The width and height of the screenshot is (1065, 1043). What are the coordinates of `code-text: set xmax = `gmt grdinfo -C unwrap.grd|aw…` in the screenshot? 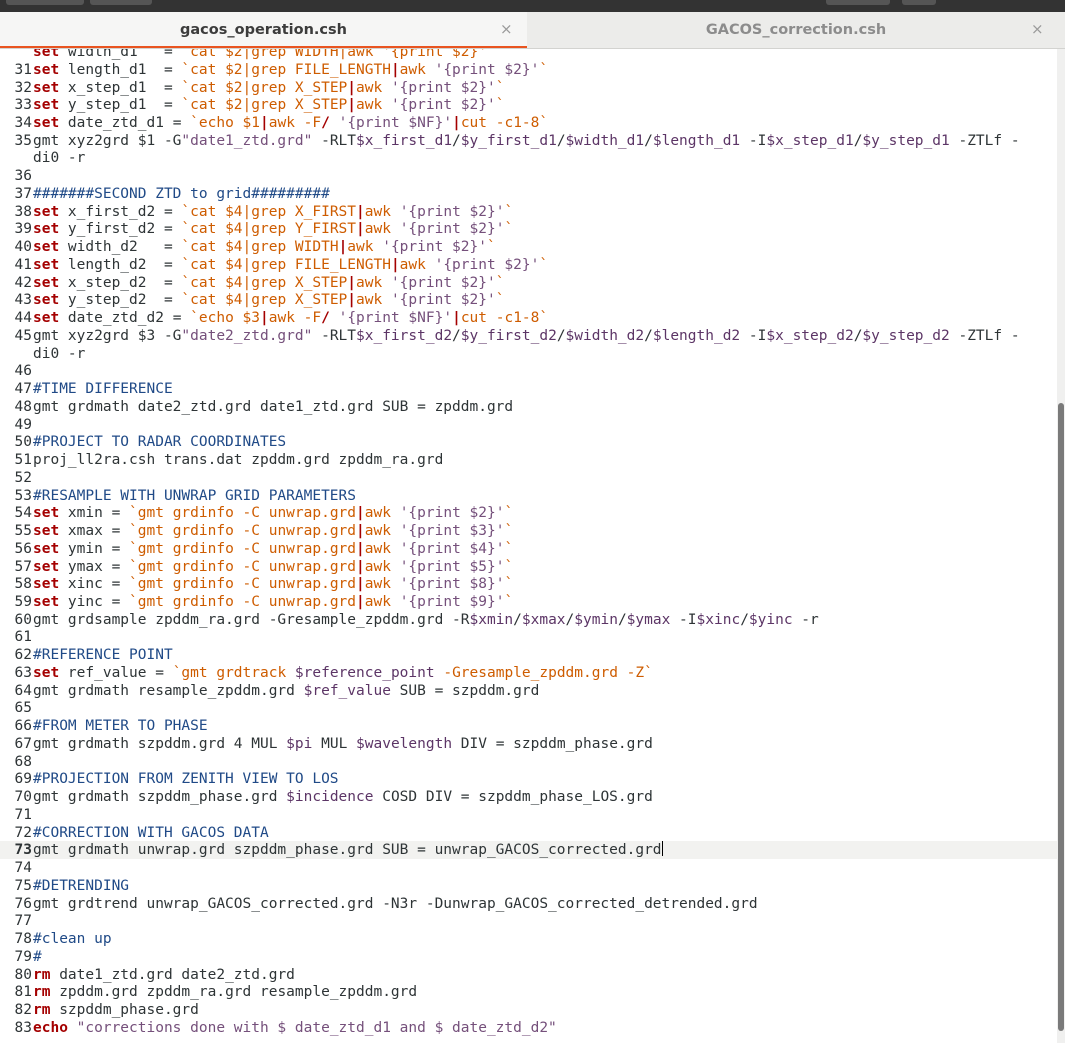 It's located at (273, 531).